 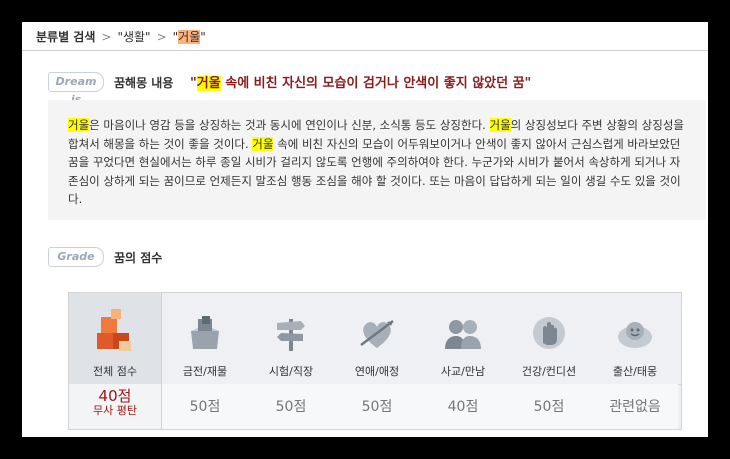 What do you see at coordinates (76, 89) in the screenshot?
I see `dream-is-tag: Dream is` at bounding box center [76, 89].